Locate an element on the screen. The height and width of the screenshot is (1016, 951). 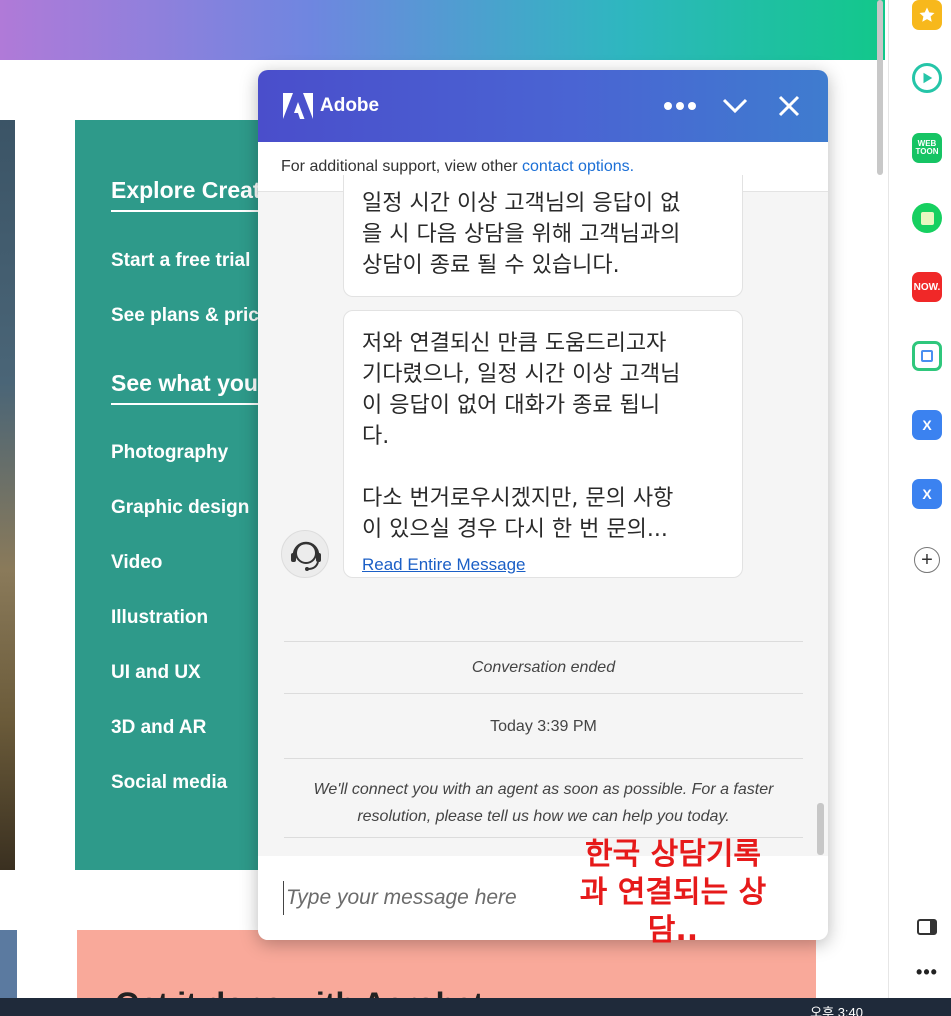
category-photography: Photography is located at coordinates (169, 453).